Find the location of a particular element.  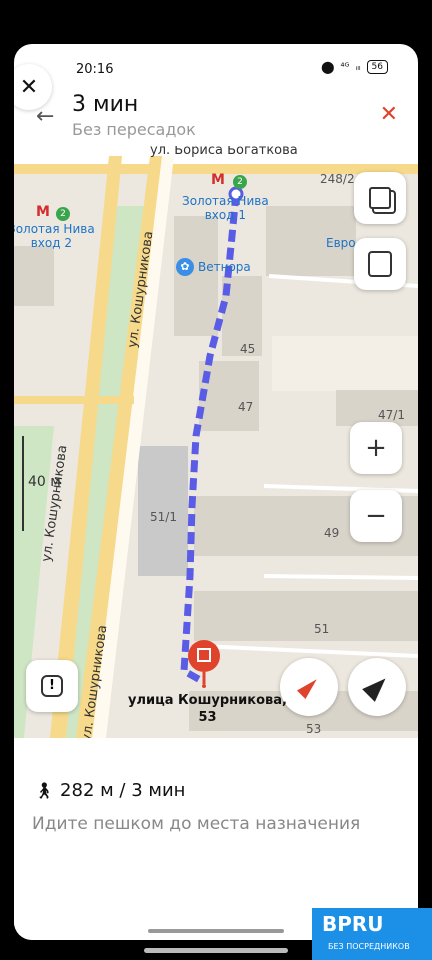

paw-icon: ✿ is located at coordinates (185, 267).